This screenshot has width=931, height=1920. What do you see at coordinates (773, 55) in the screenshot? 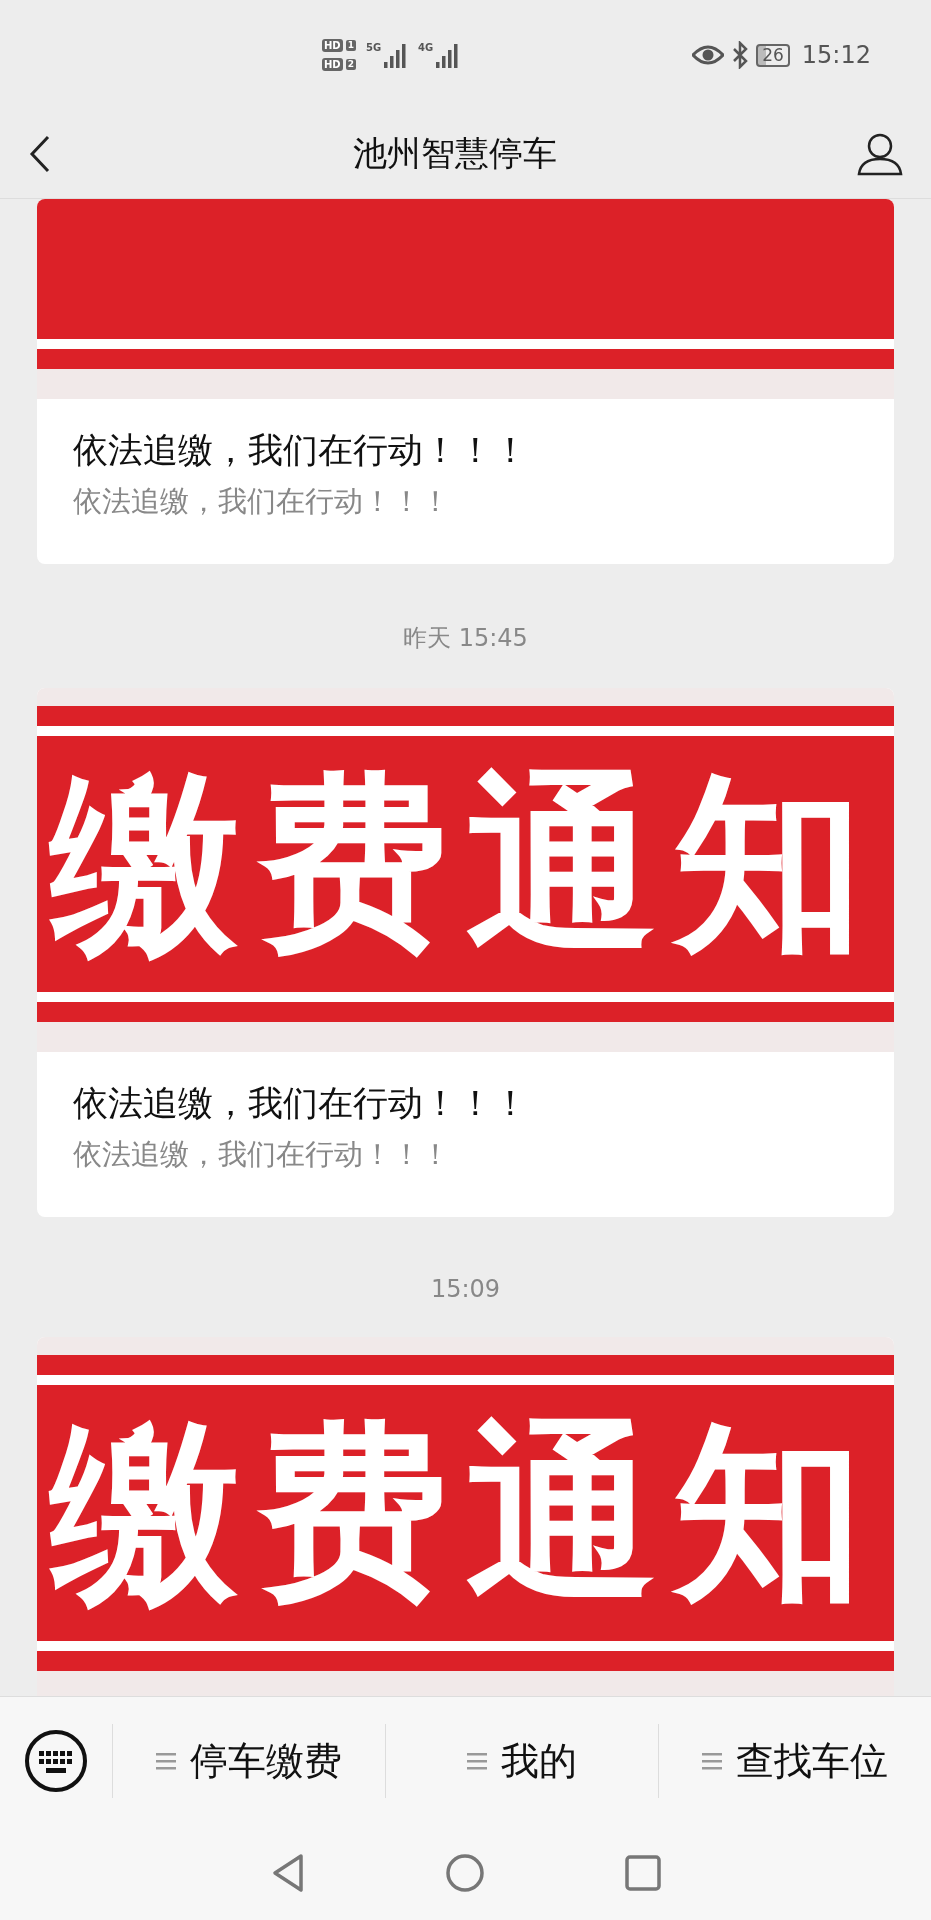
I see `battery-level: 26` at bounding box center [773, 55].